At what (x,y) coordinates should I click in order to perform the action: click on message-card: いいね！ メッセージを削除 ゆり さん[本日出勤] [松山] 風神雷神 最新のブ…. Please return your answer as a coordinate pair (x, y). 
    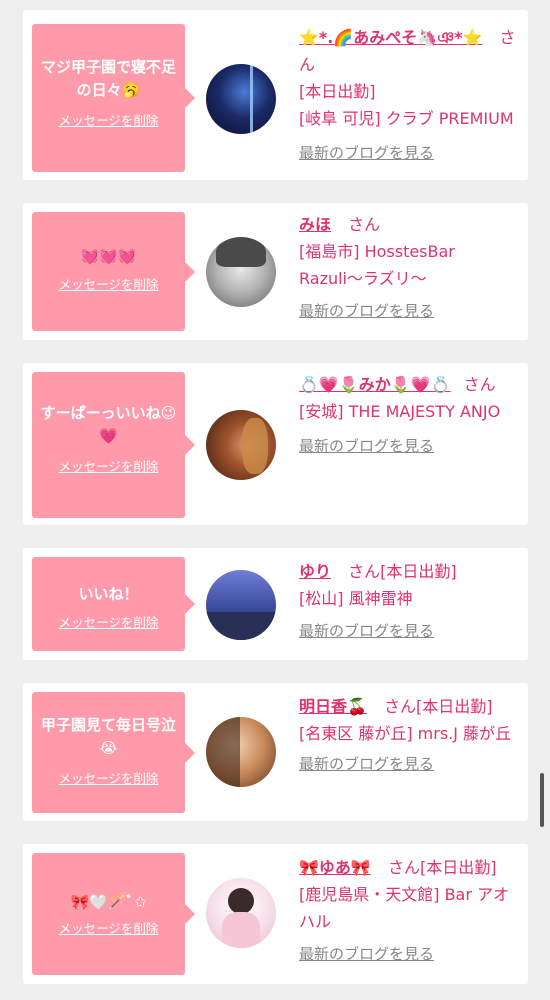
    Looking at the image, I should click on (275, 604).